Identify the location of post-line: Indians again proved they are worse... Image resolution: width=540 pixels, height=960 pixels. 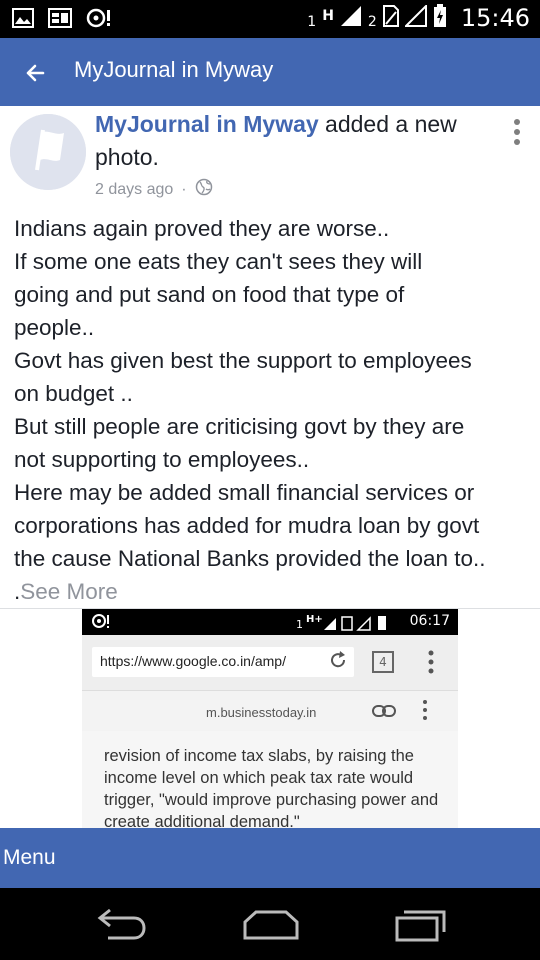
(202, 228).